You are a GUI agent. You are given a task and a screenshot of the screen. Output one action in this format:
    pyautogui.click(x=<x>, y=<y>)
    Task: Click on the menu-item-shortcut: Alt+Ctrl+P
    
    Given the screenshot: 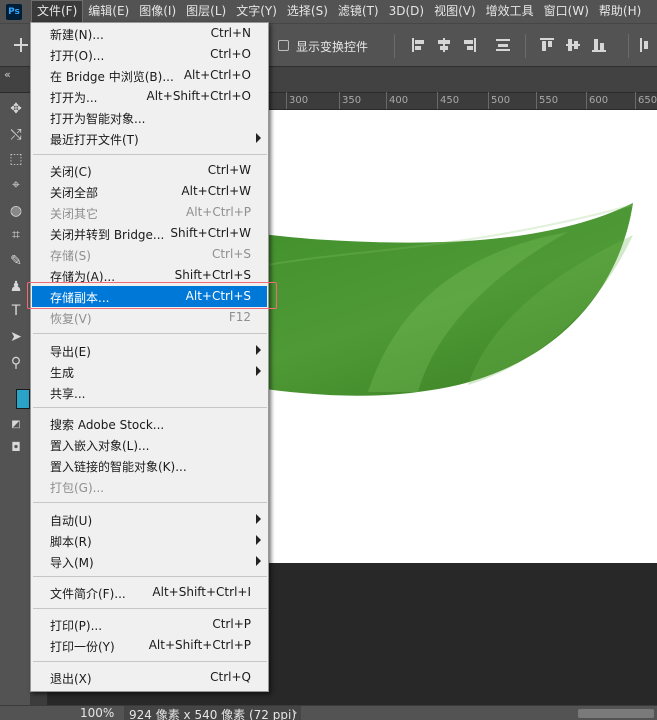 What is the action you would take?
    pyautogui.click(x=218, y=212)
    